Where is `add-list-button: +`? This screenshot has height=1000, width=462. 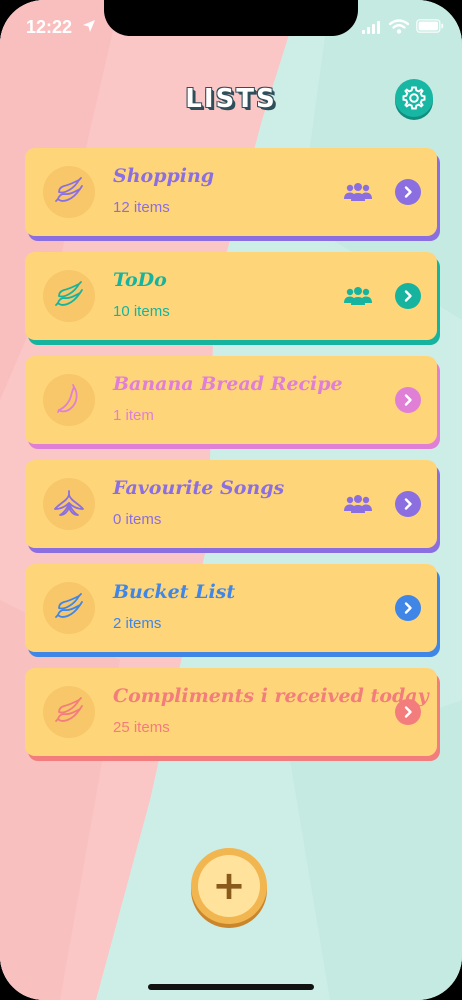
add-list-button: + is located at coordinates (229, 886).